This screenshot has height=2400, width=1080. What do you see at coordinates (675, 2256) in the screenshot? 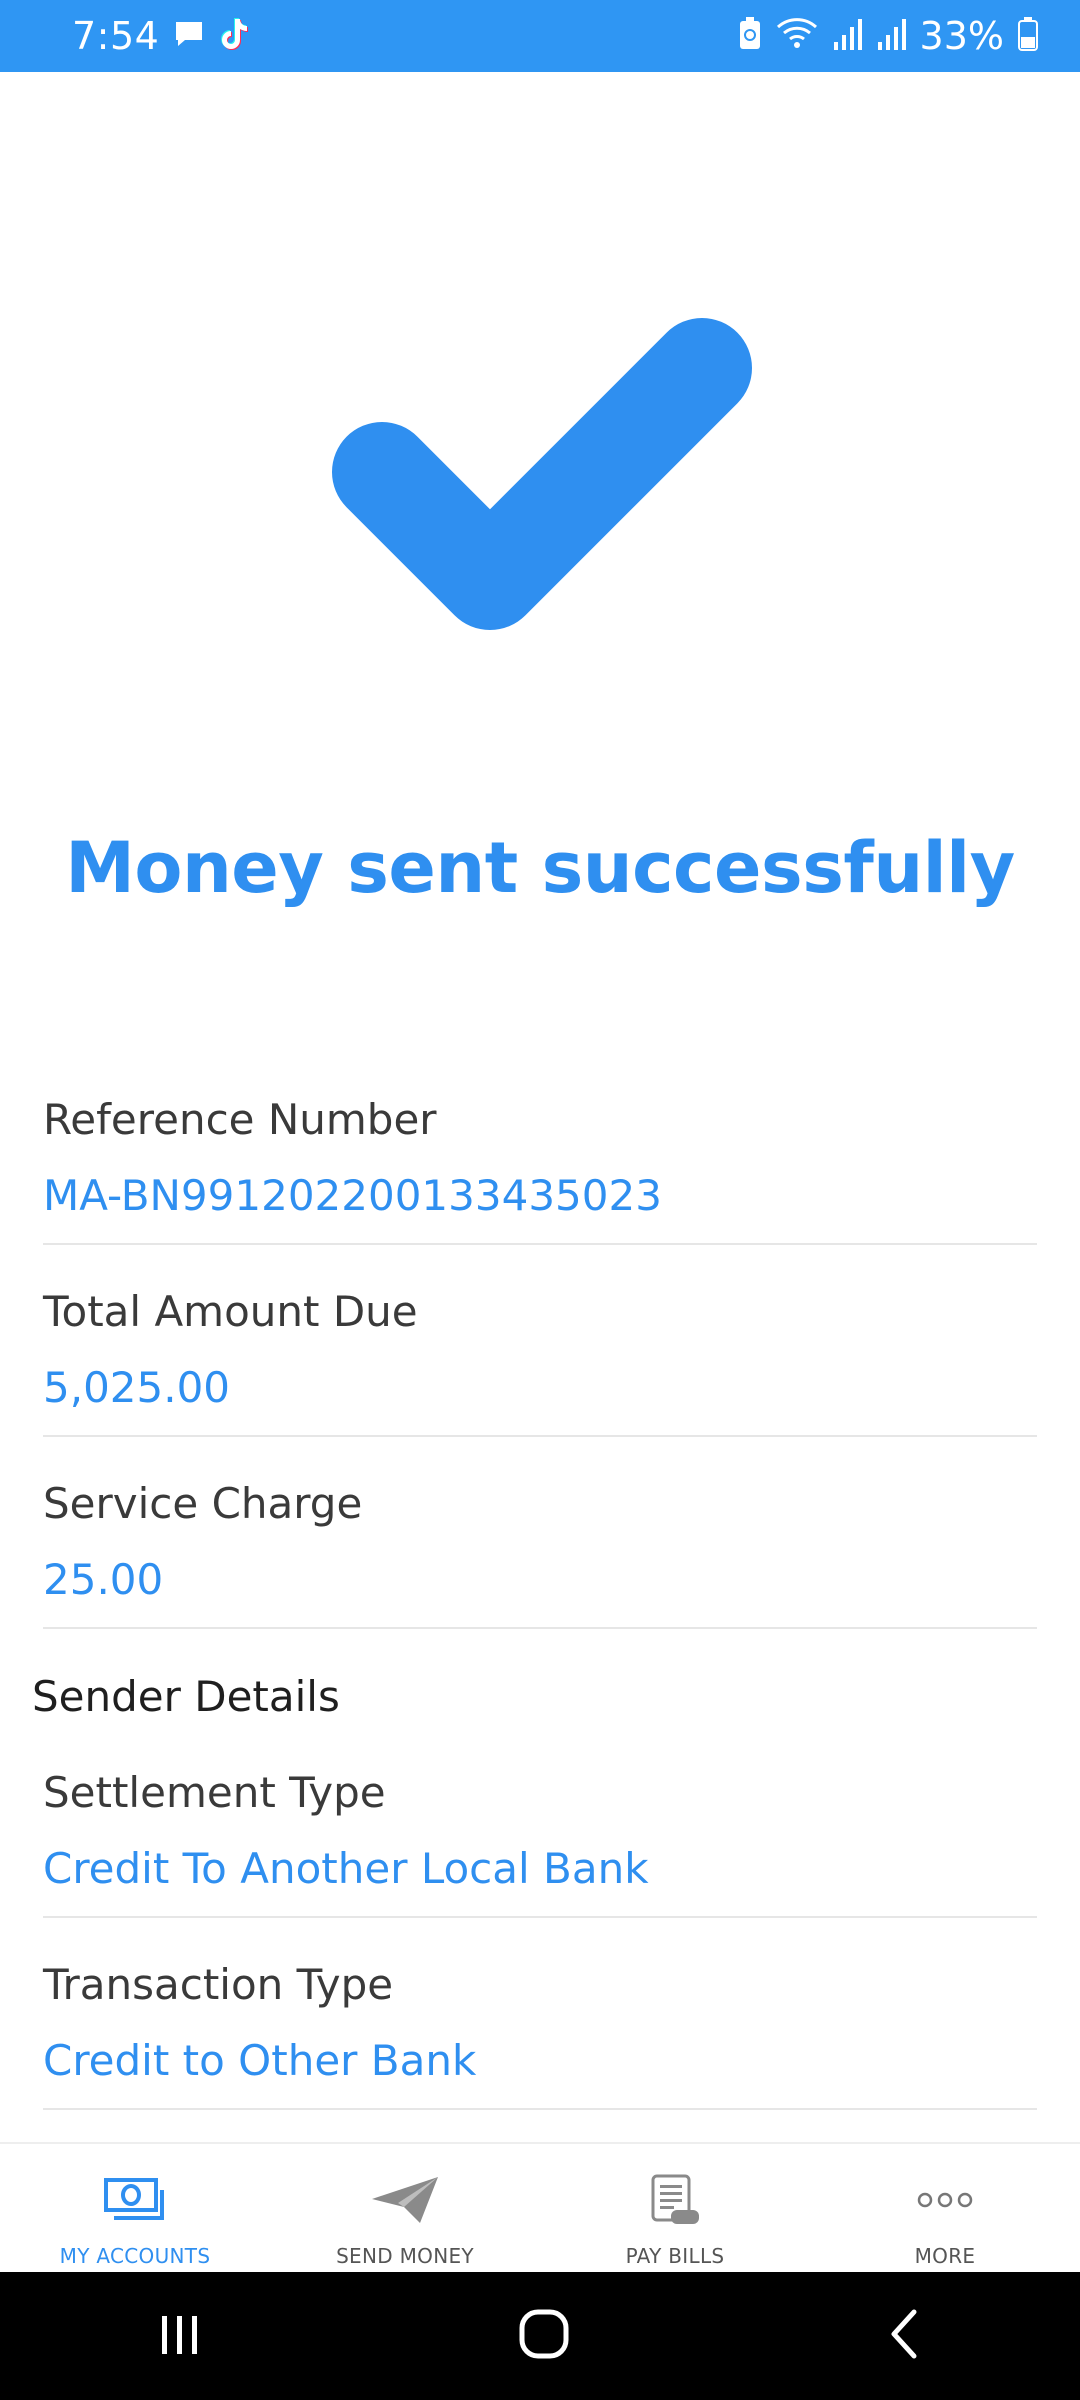
I see `nav-label: PAY BILLS` at bounding box center [675, 2256].